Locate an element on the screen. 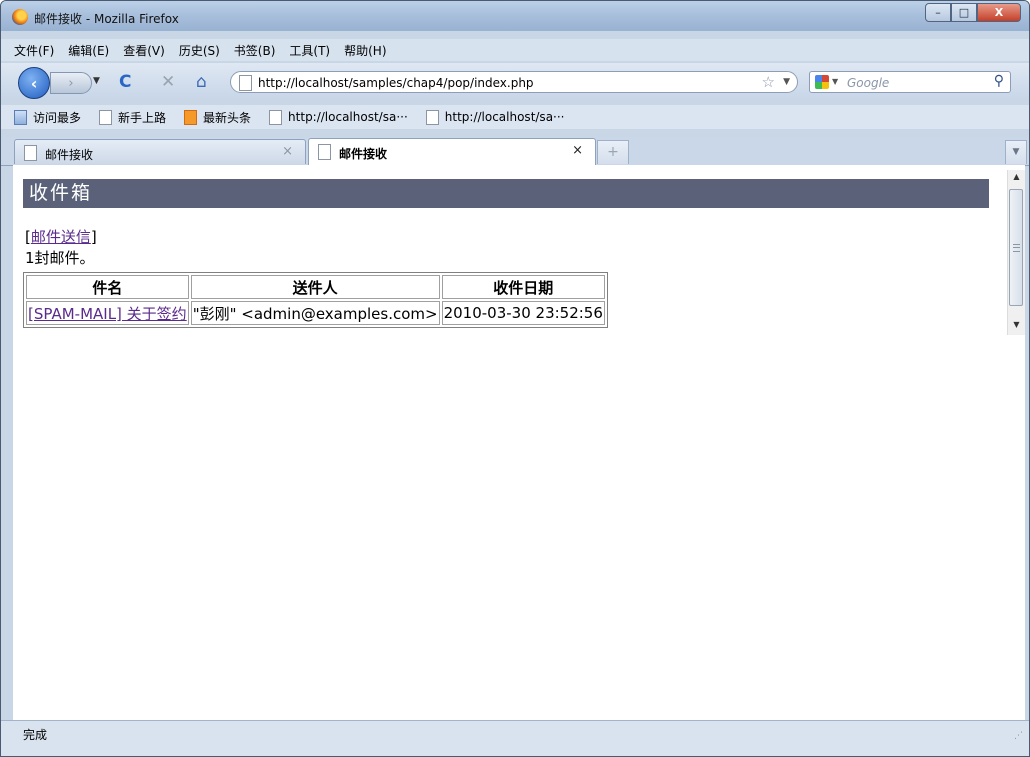 Image resolution: width=1030 pixels, height=757 pixels. menu-tools: 工具(T) is located at coordinates (309, 50).